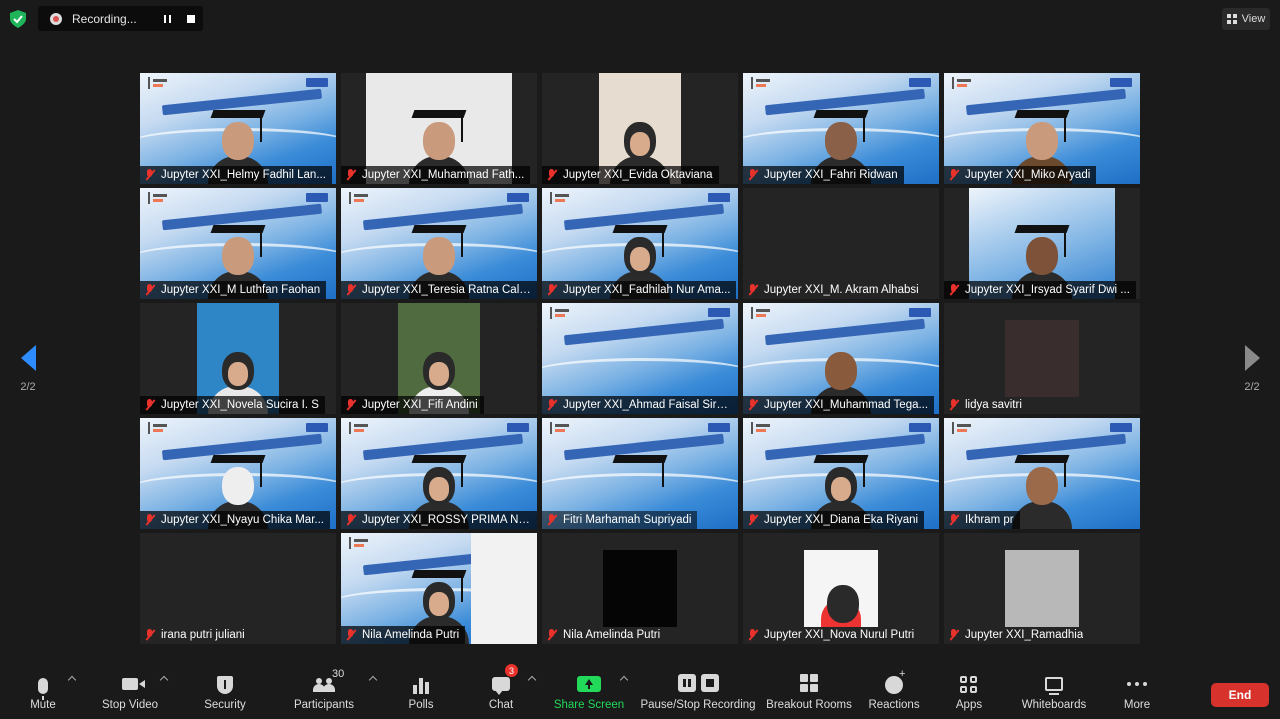  Describe the element at coordinates (624, 679) in the screenshot. I see `share-options-caret` at that location.